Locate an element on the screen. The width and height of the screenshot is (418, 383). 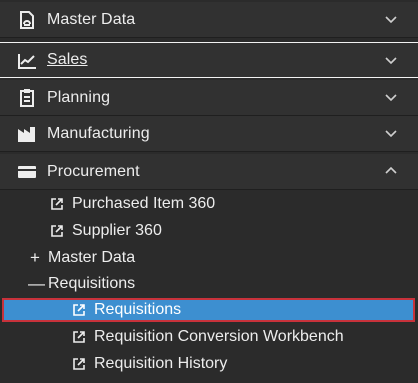
section-label: Master Data is located at coordinates (91, 19).